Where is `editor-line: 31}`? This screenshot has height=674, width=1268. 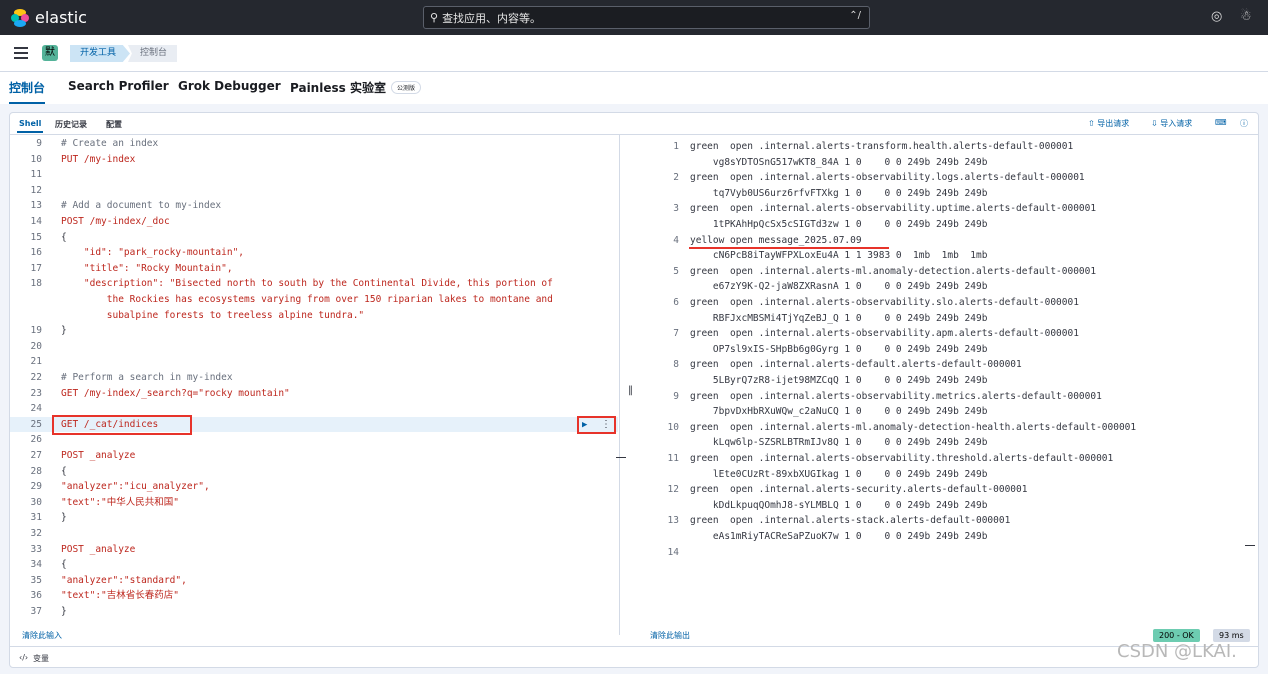 editor-line: 31} is located at coordinates (314, 518).